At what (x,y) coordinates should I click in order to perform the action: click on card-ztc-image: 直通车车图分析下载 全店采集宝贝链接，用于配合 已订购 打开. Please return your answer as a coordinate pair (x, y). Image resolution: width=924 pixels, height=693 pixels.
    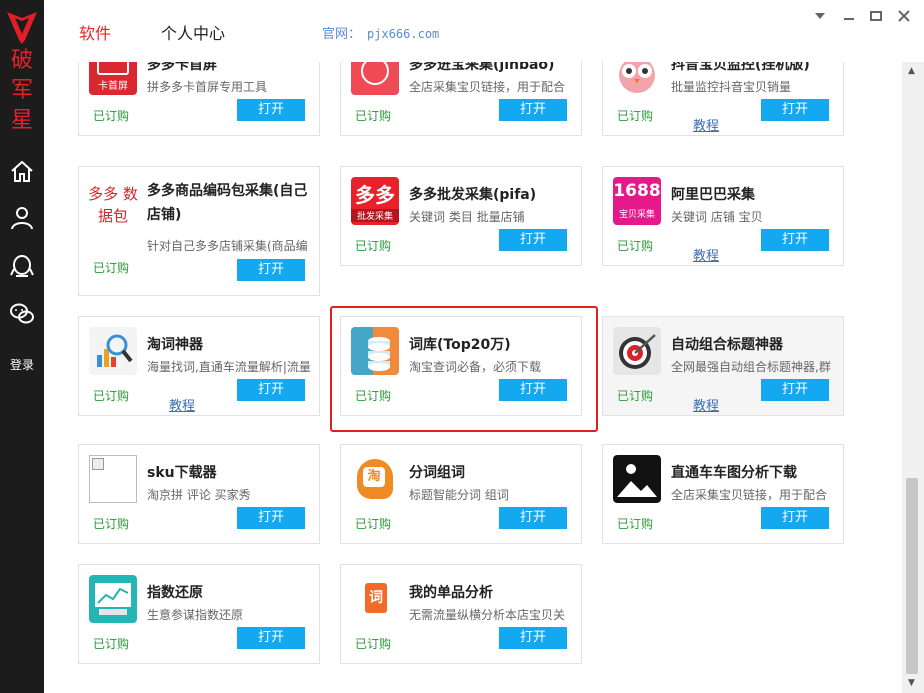
    Looking at the image, I should click on (723, 494).